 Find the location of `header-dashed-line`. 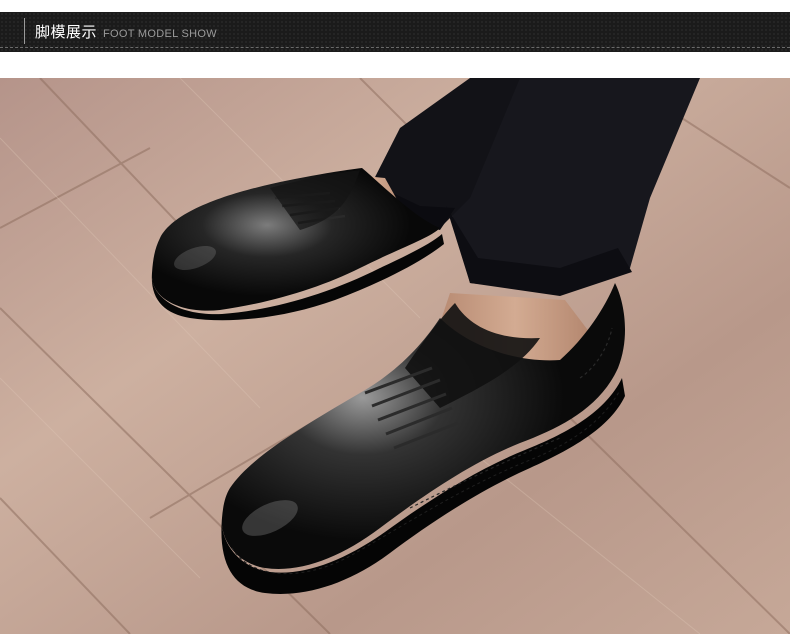

header-dashed-line is located at coordinates (395, 47).